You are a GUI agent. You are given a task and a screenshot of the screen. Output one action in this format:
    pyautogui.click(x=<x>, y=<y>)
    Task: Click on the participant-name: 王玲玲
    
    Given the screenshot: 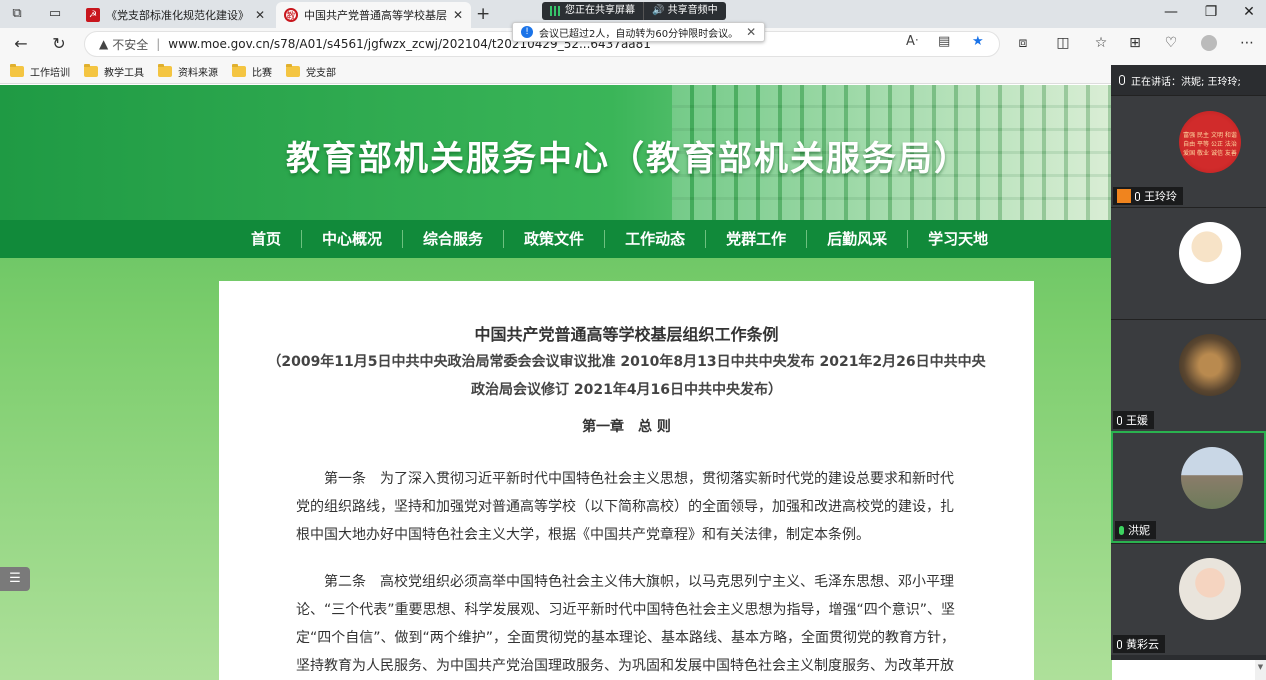 What is the action you would take?
    pyautogui.click(x=1160, y=196)
    